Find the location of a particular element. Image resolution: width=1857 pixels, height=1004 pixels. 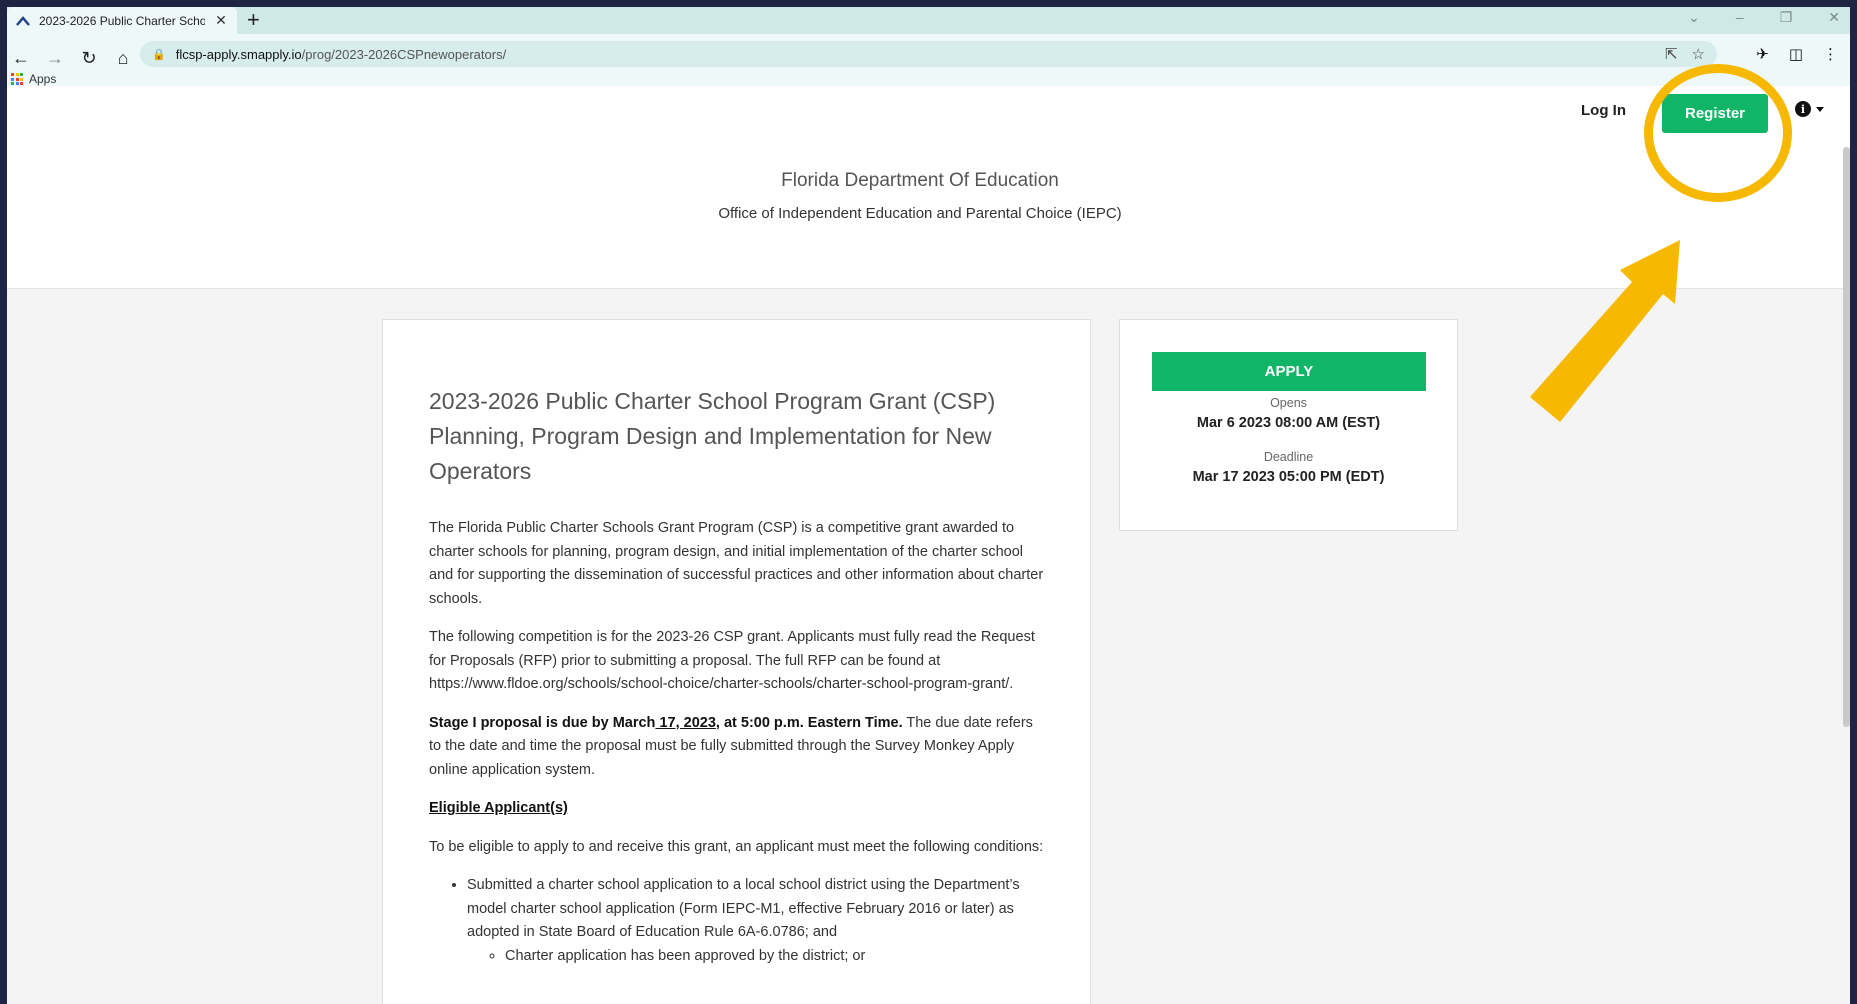

window-controls: ⌄ – ❐ ✕ is located at coordinates (1764, 17).